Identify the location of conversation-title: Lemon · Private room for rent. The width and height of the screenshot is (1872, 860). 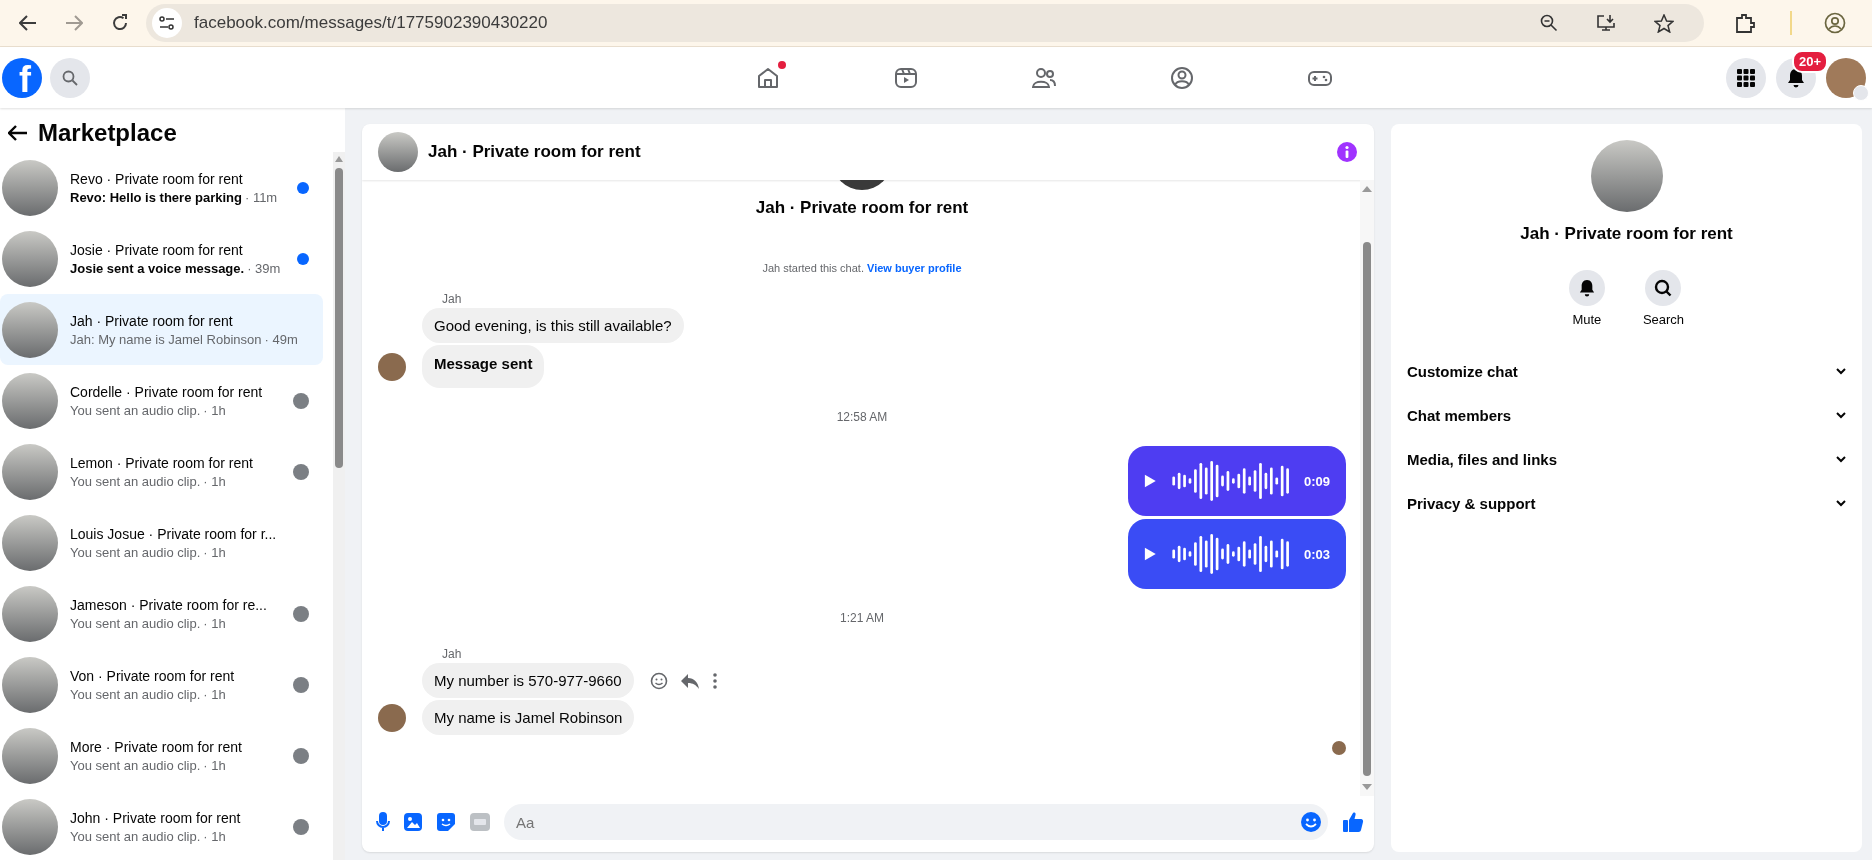
(162, 462).